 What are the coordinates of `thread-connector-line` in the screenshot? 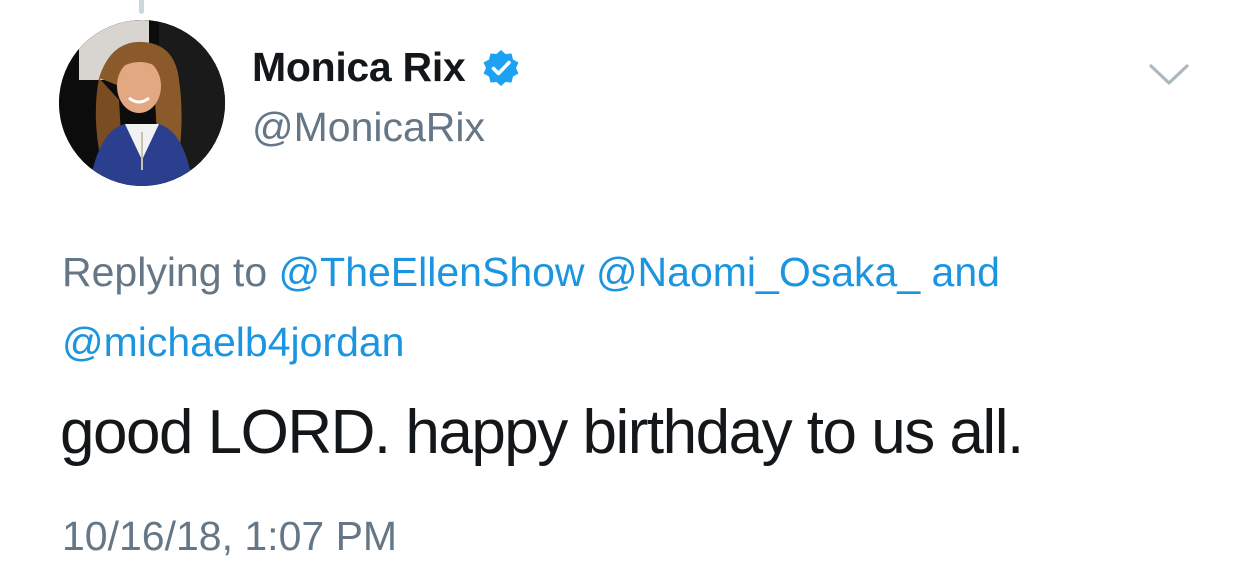 It's located at (141, 7).